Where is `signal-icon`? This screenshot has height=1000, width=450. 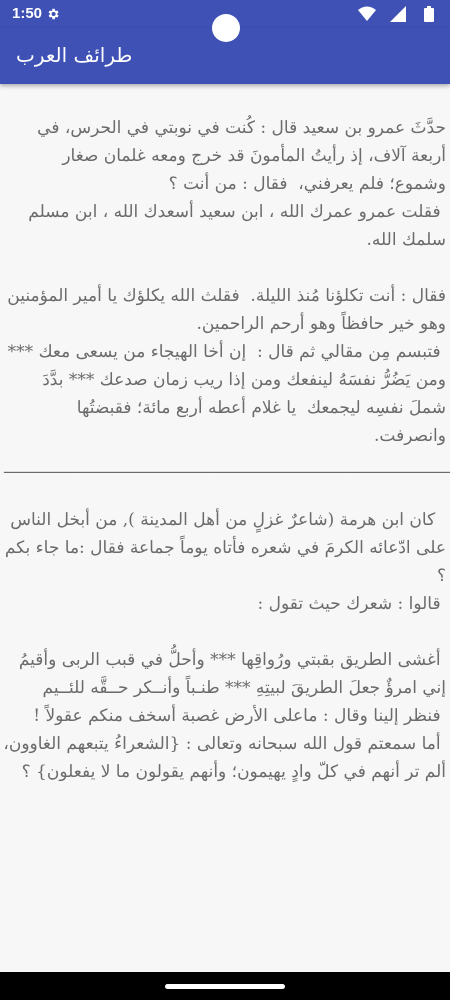
signal-icon is located at coordinates (398, 14).